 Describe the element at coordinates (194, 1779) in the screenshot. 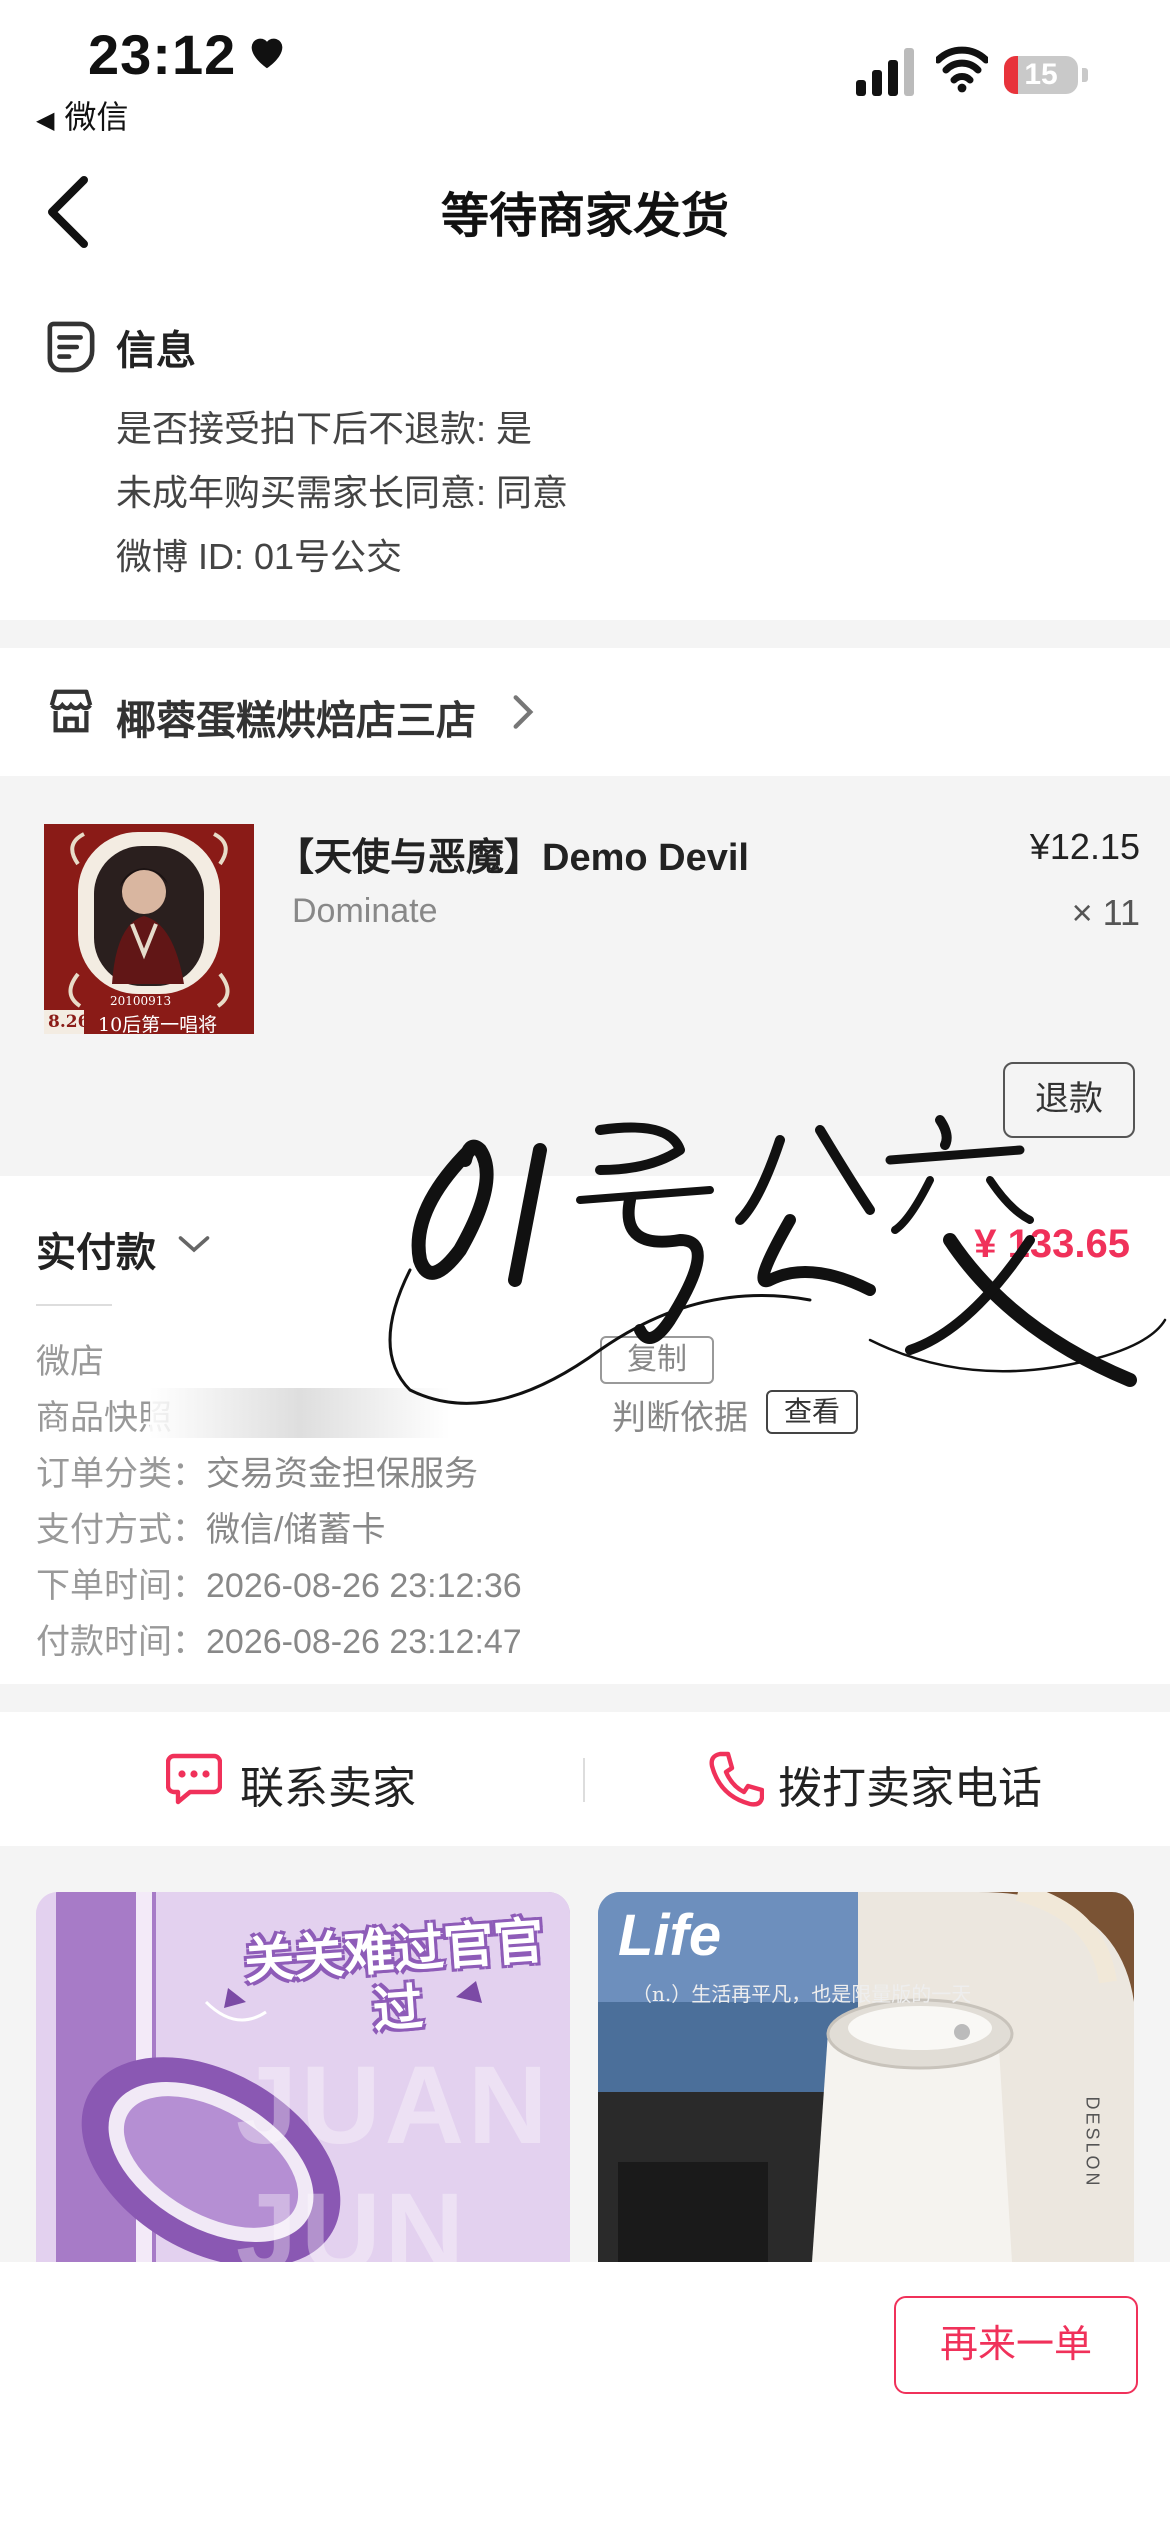

I see `chat-bubble-icon` at that location.